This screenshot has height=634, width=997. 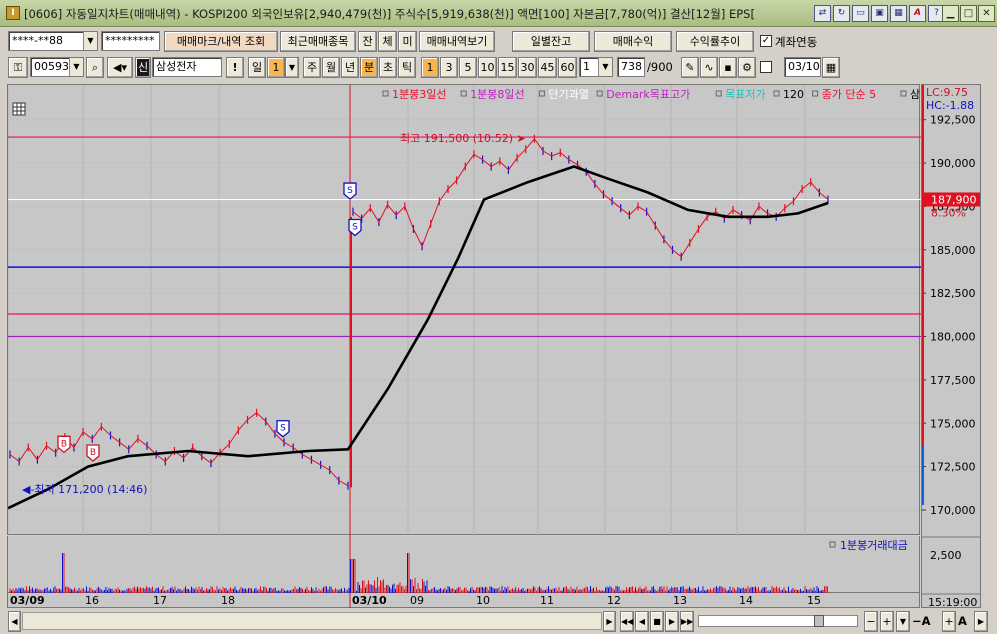 What do you see at coordinates (822, 13) in the screenshot?
I see `link-icon: ⇄` at bounding box center [822, 13].